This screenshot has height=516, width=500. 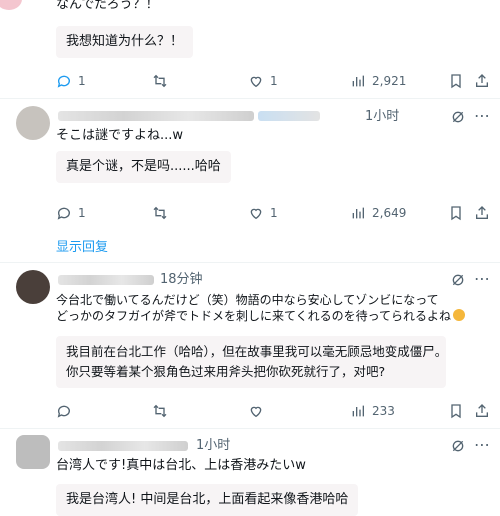 I want to click on translation-text: 我想知道为什么？！, so click(x=125, y=41).